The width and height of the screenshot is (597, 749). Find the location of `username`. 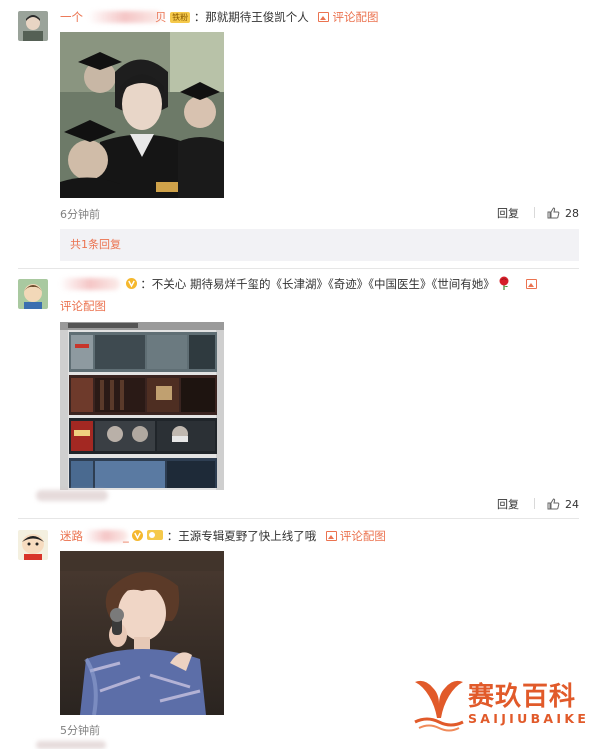

username is located at coordinates (91, 284).